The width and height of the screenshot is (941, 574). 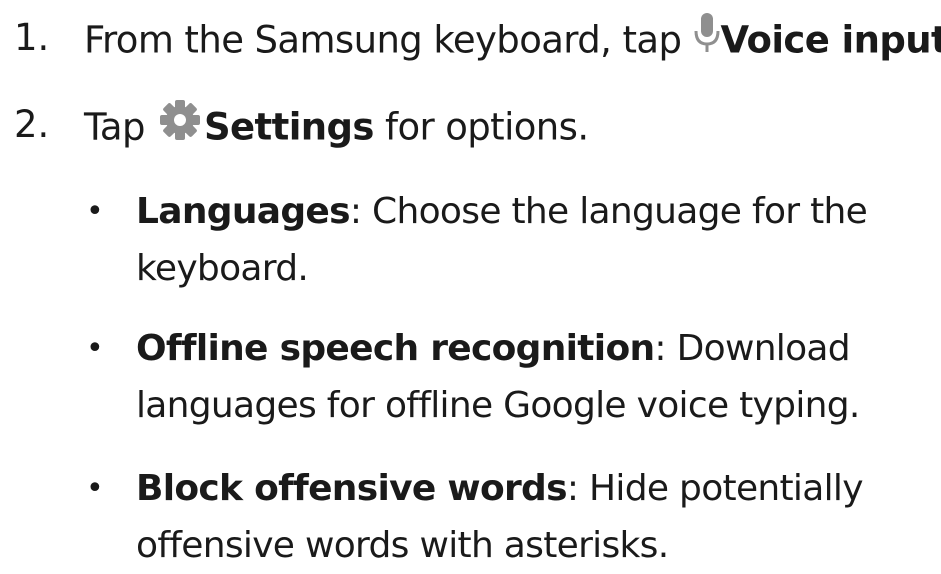 I want to click on step-text-before: Tap, so click(x=120, y=127).